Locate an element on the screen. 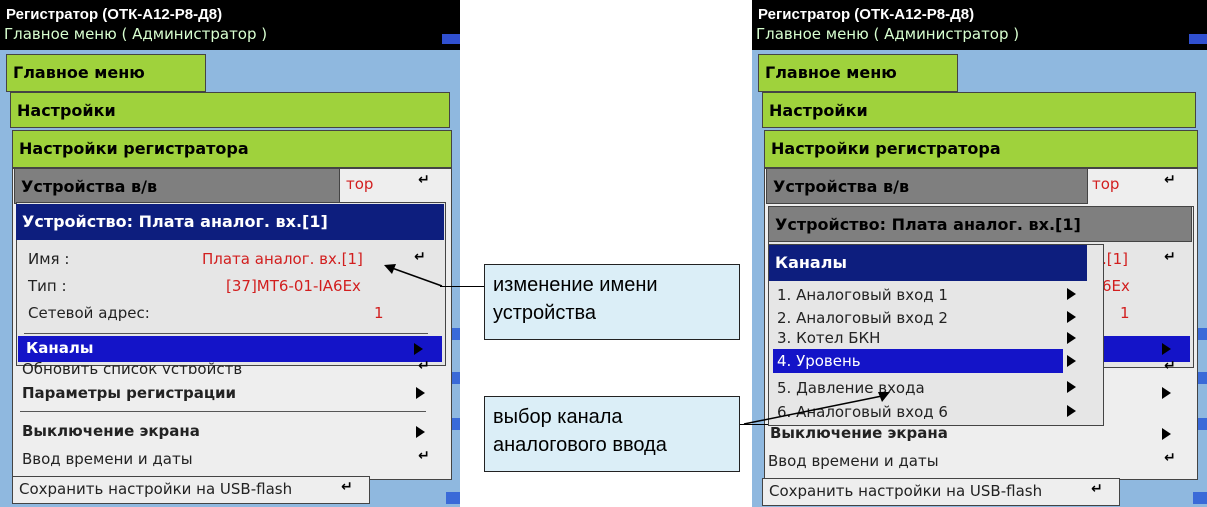 This screenshot has width=1207, height=507. name-value-partial: .[1] is located at coordinates (1115, 259).